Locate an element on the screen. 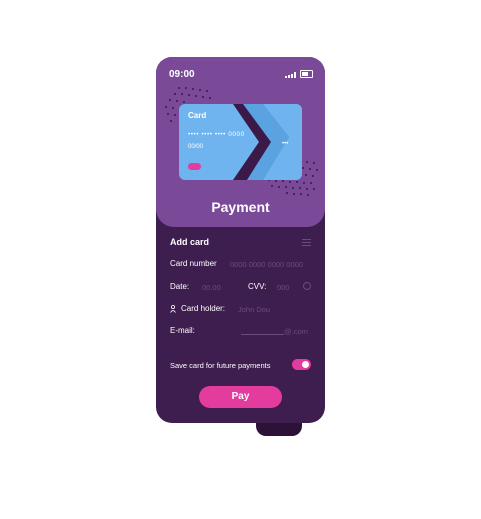  save-card-label: Save card for future payments is located at coordinates (220, 365).